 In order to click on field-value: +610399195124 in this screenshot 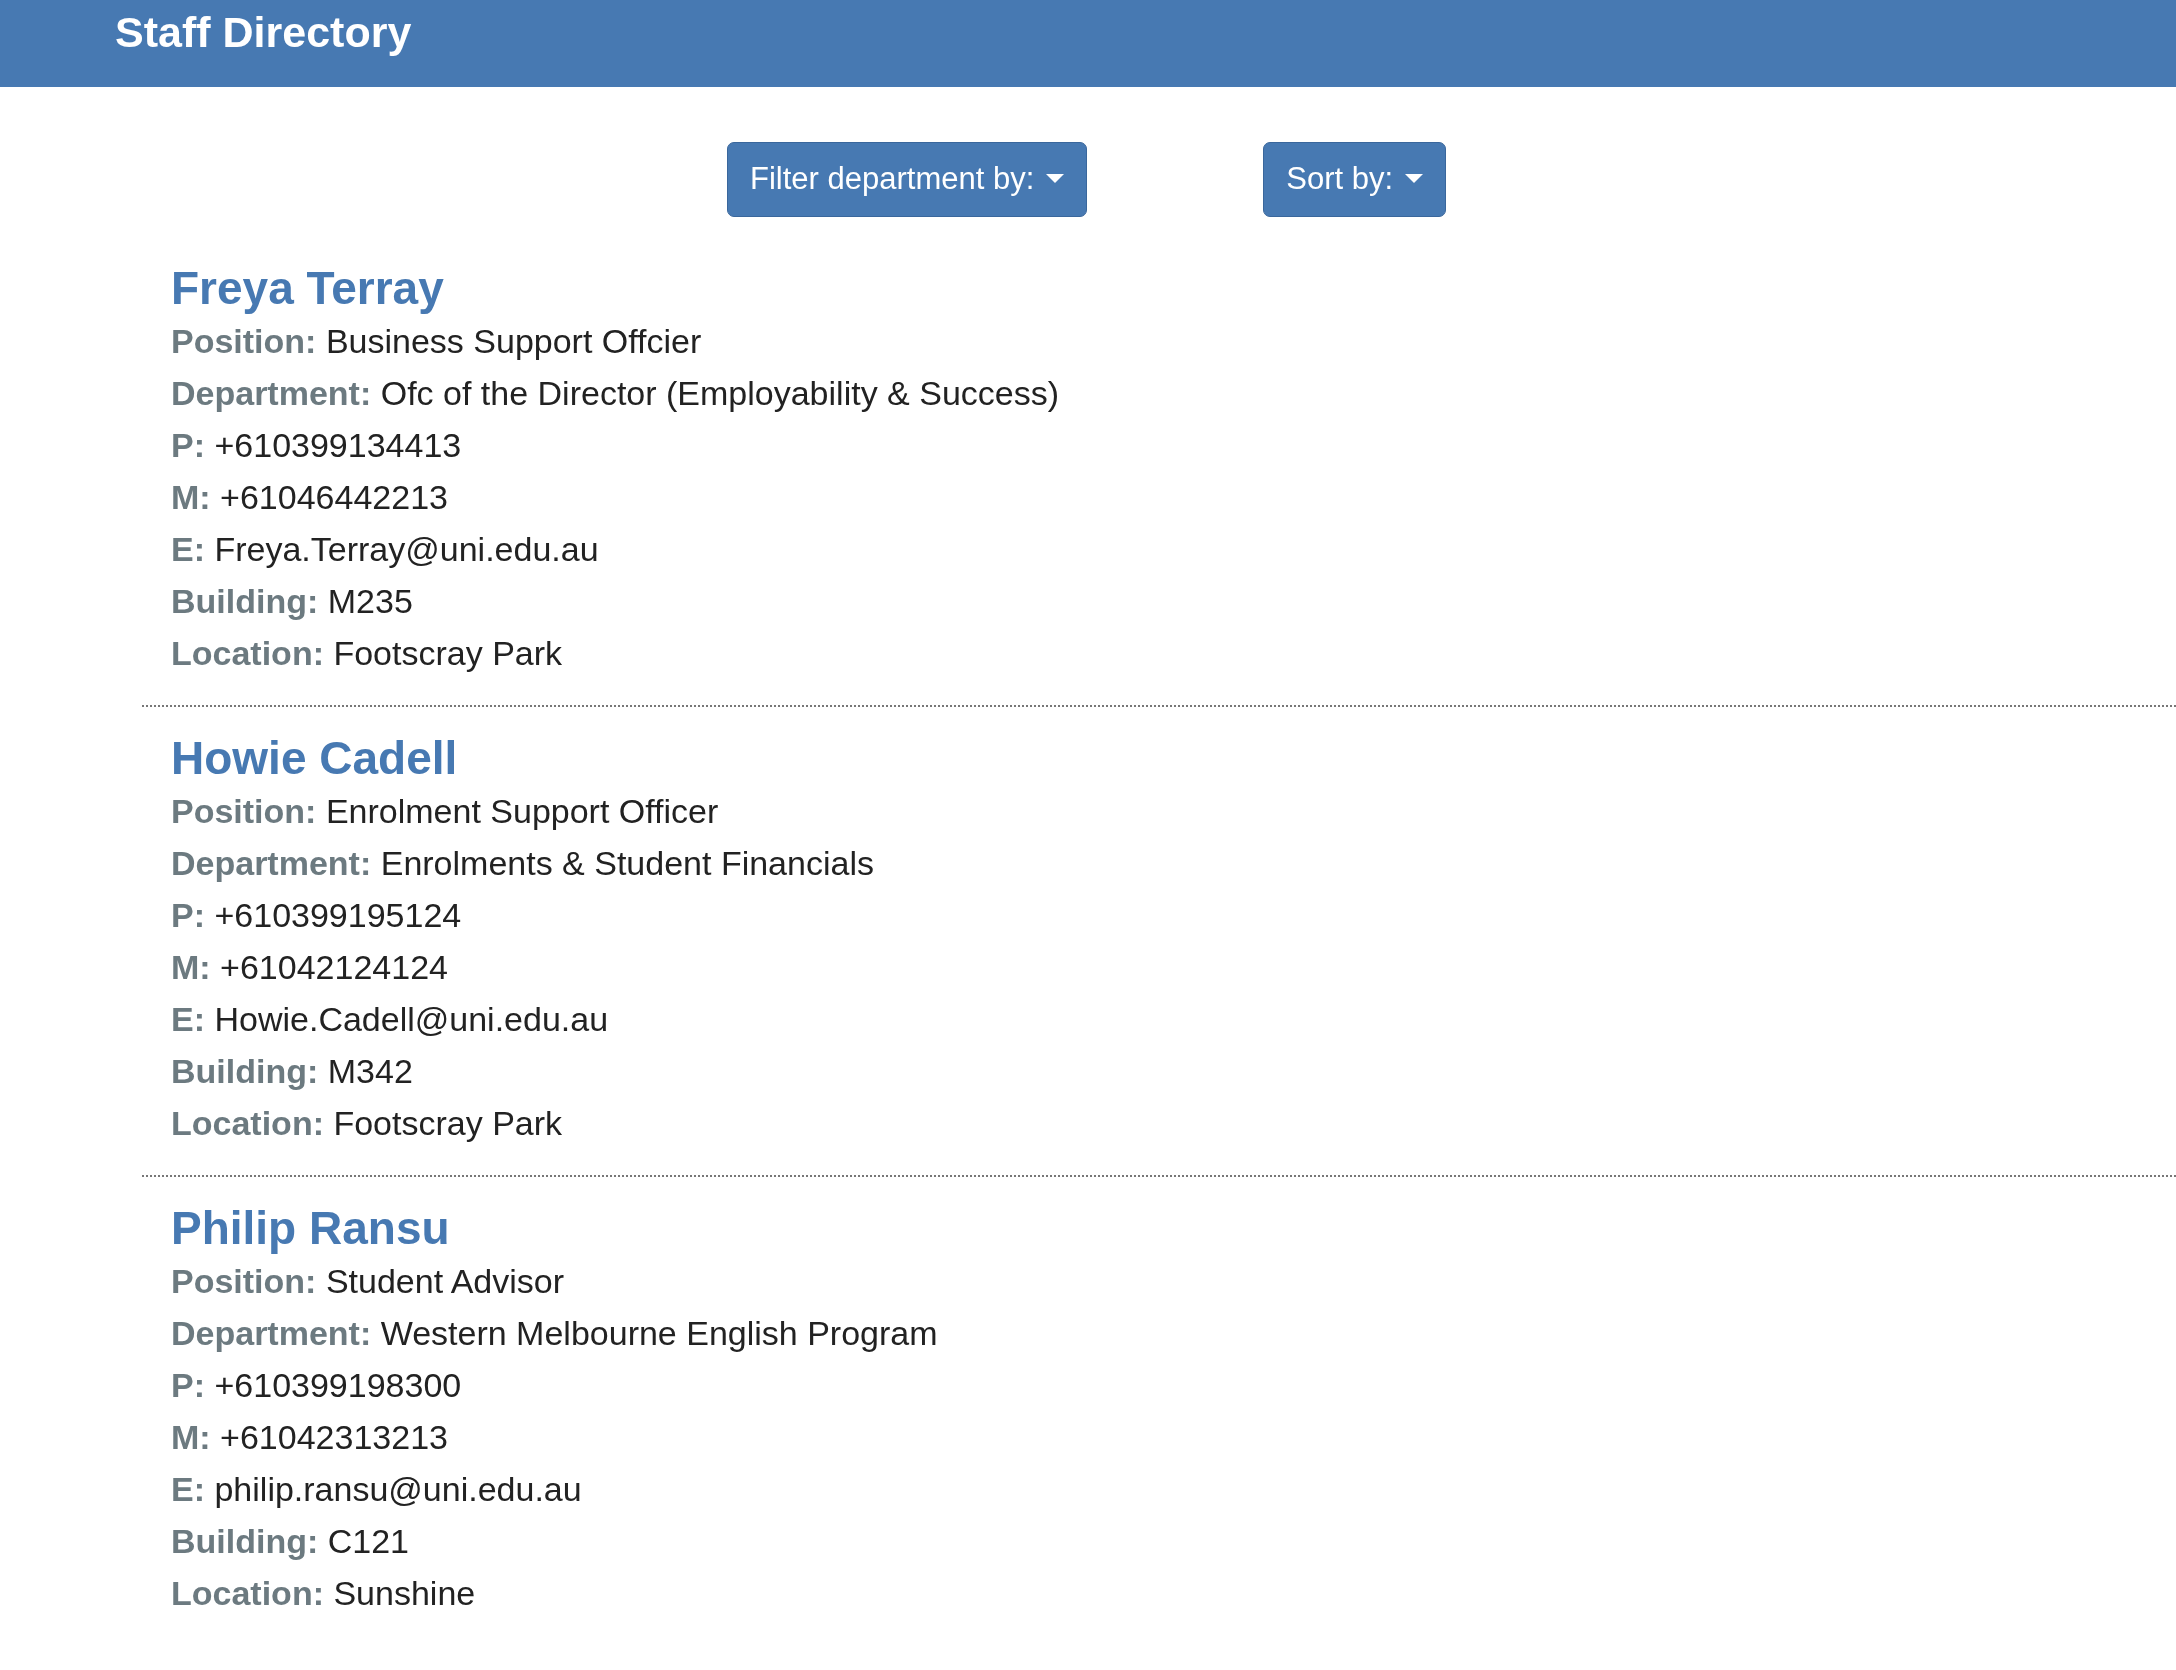, I will do `click(338, 915)`.